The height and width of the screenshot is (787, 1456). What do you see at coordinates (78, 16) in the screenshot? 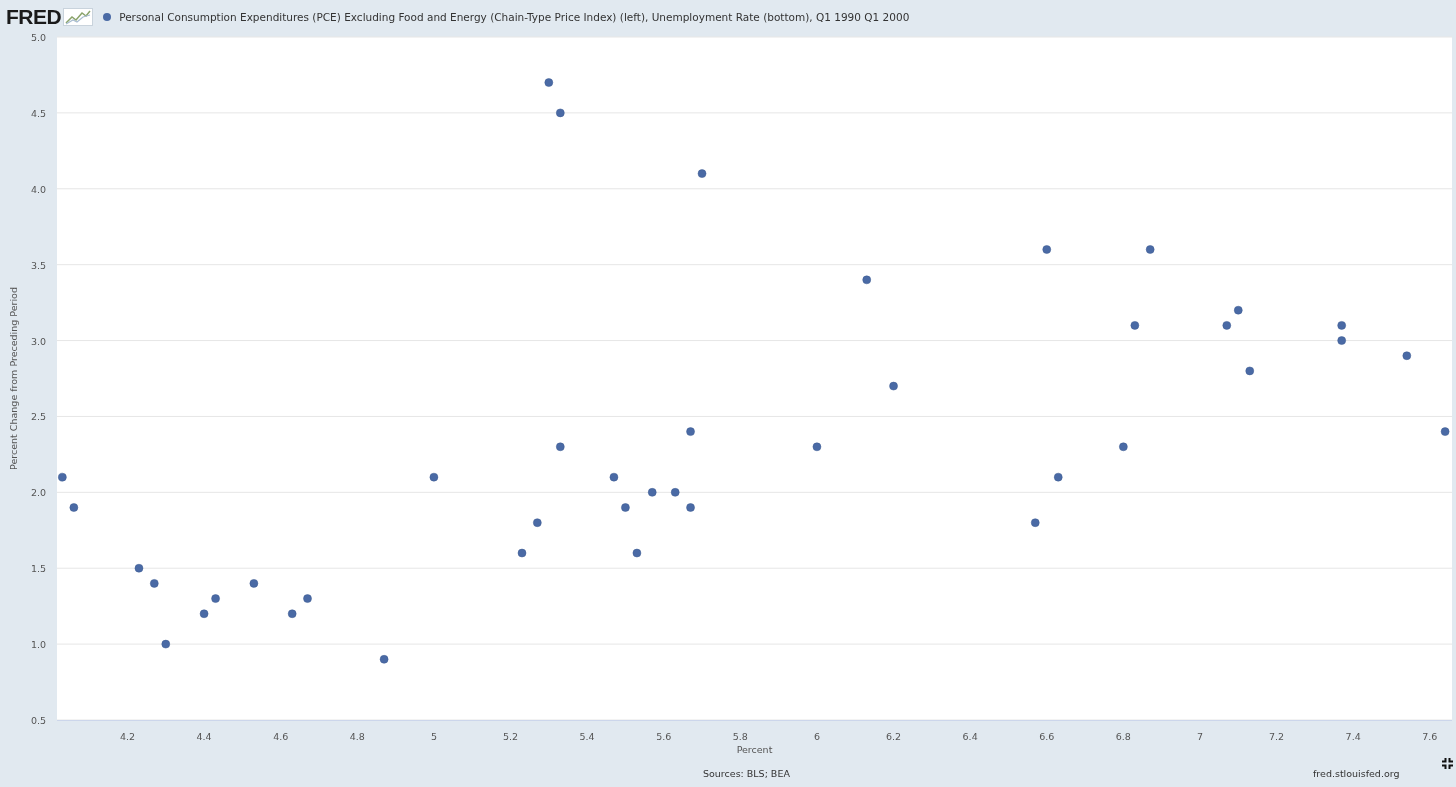
I see `line-chart-icon` at bounding box center [78, 16].